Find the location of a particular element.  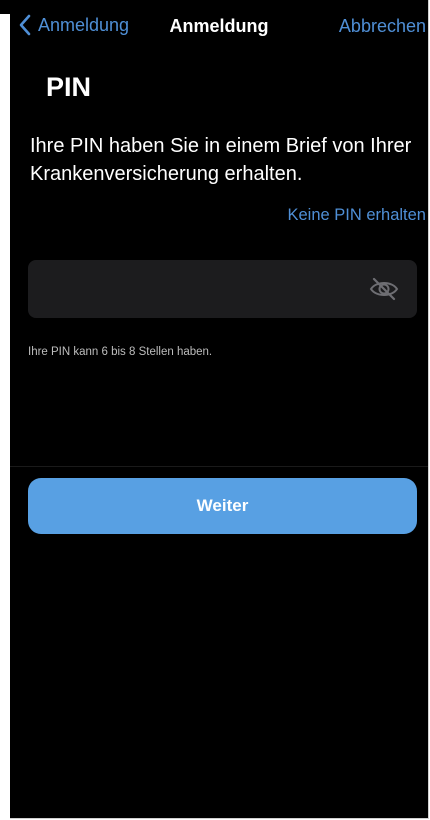

pin-field is located at coordinates (222, 290).